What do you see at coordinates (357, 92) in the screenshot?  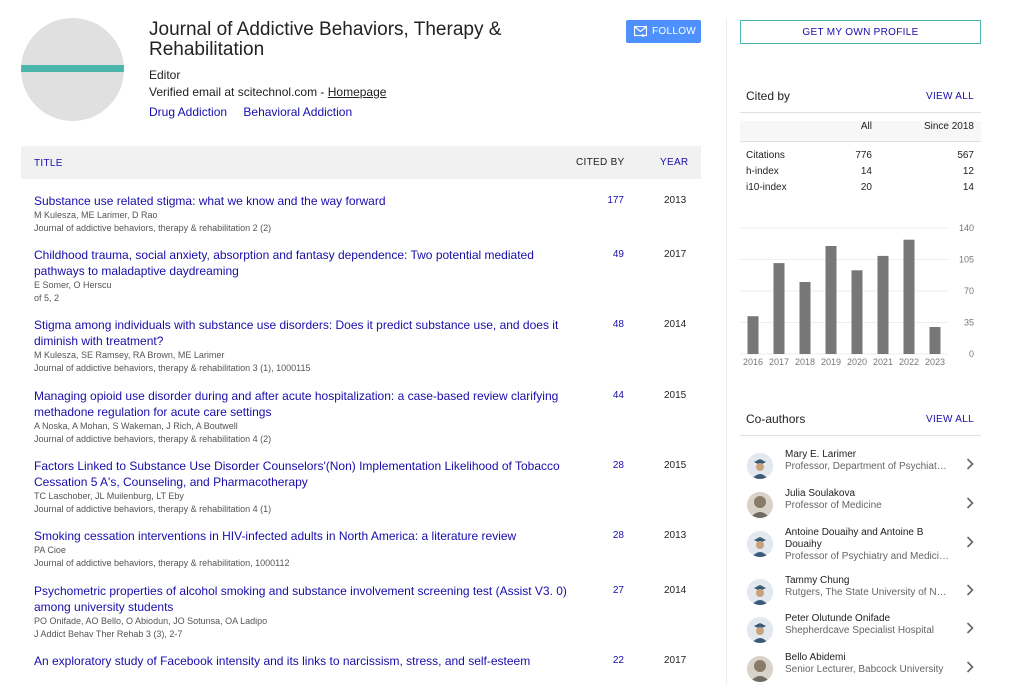 I see `homepage-link: Homepage` at bounding box center [357, 92].